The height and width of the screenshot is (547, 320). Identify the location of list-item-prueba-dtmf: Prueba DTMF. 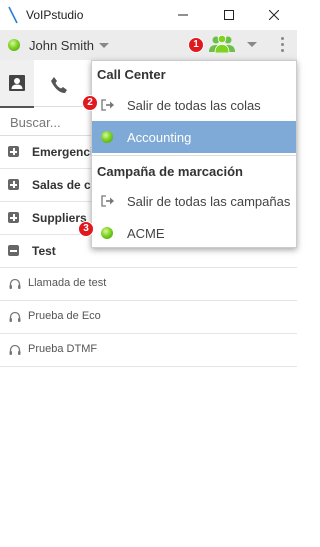
(148, 350).